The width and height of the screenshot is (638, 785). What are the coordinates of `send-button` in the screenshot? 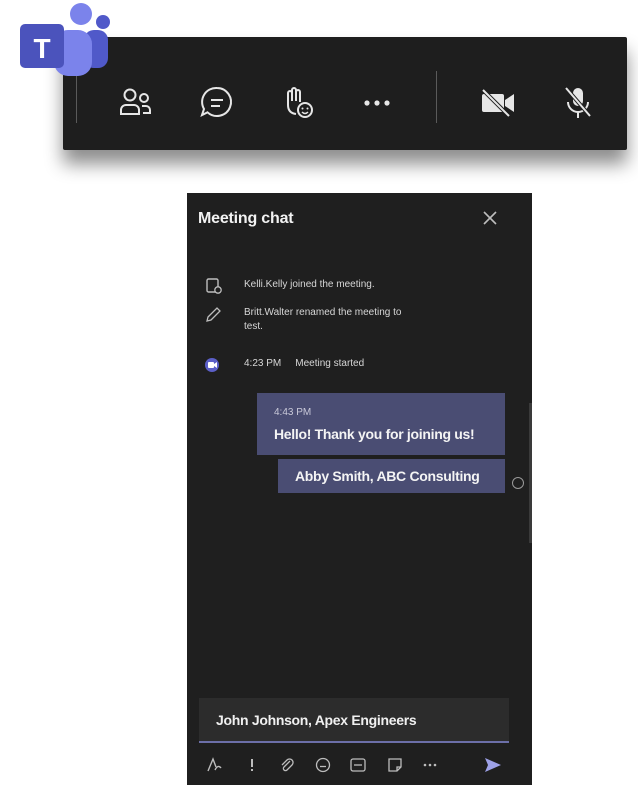 It's located at (493, 765).